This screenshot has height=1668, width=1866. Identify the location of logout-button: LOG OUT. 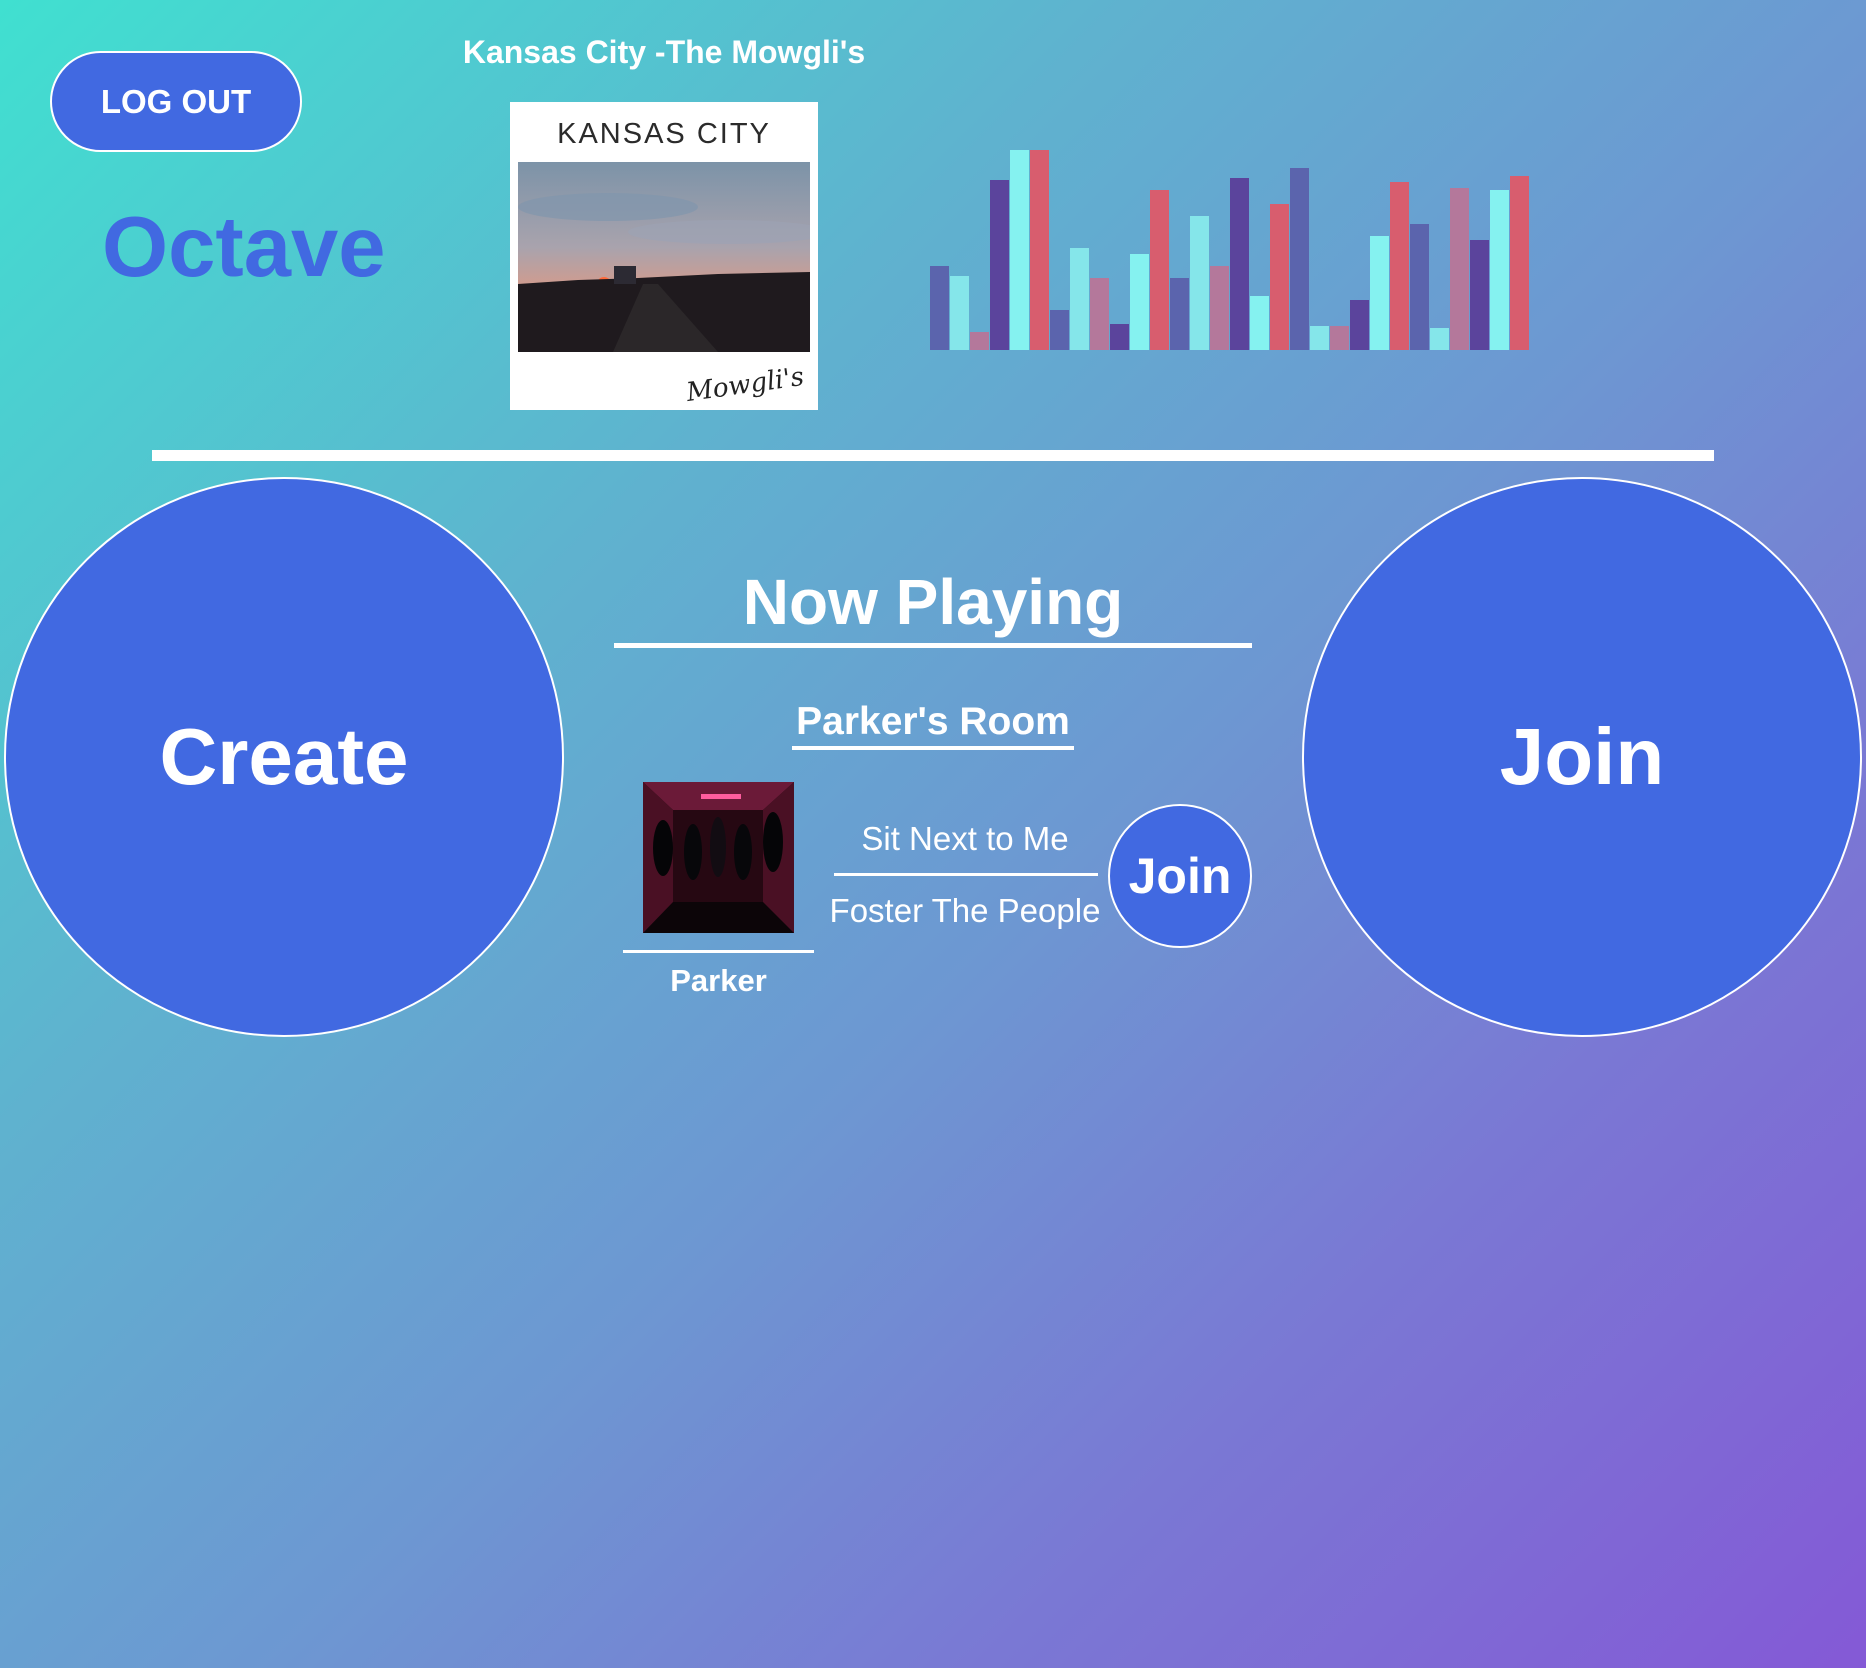
(176, 101).